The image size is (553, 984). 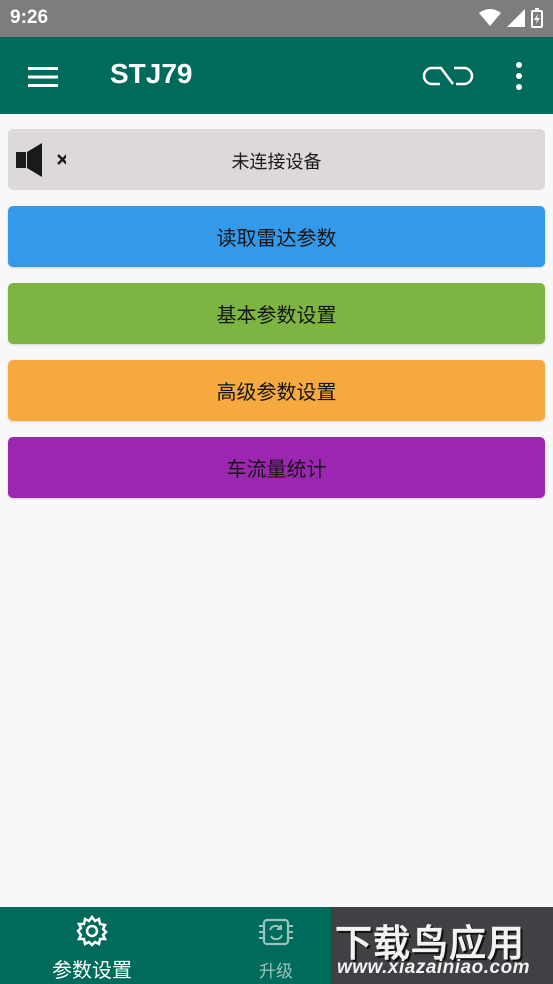 I want to click on battery-icon, so click(x=537, y=18).